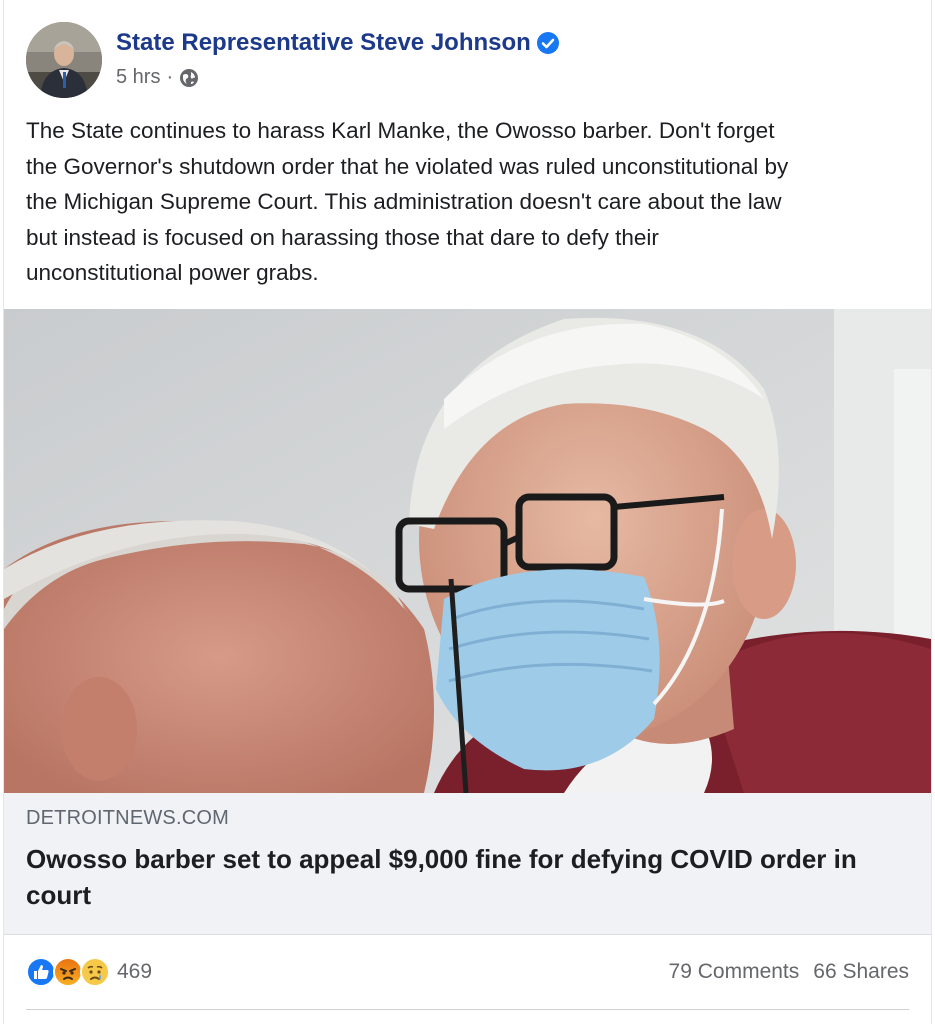  Describe the element at coordinates (172, 272) in the screenshot. I see `post-text-line: unconstitutional power grabs.` at that location.